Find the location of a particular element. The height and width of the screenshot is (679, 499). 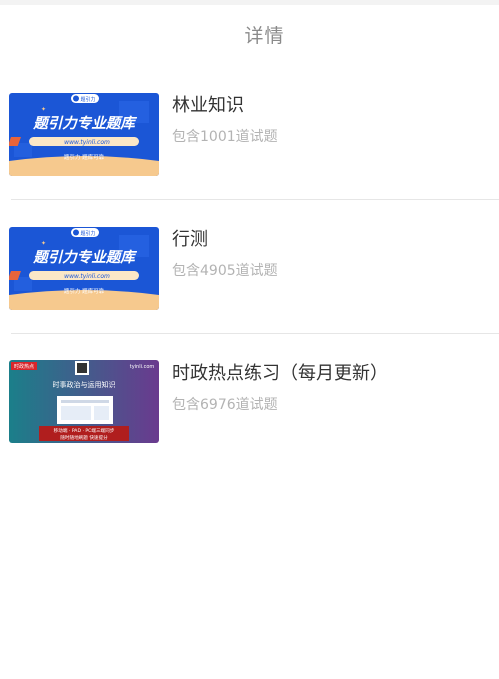

svg-text: 时政热点 is located at coordinates (24, 366).